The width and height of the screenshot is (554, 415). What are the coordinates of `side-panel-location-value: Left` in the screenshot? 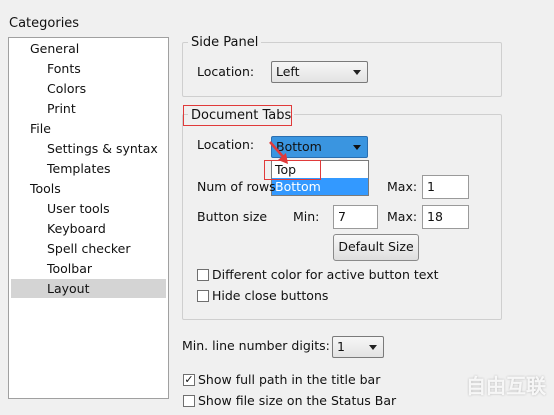 It's located at (288, 71).